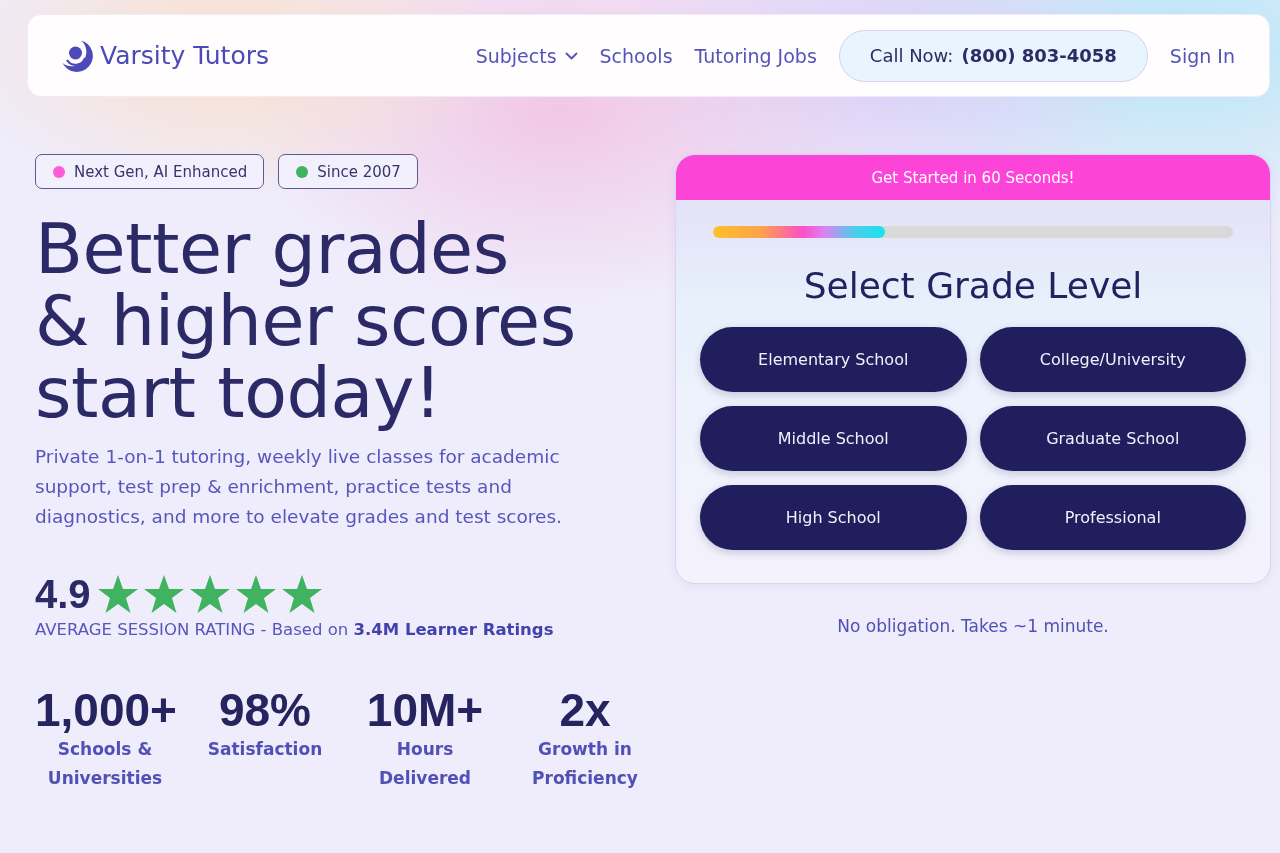 Image resolution: width=1280 pixels, height=853 pixels. Describe the element at coordinates (585, 710) in the screenshot. I see `stat-value: 2x` at that location.